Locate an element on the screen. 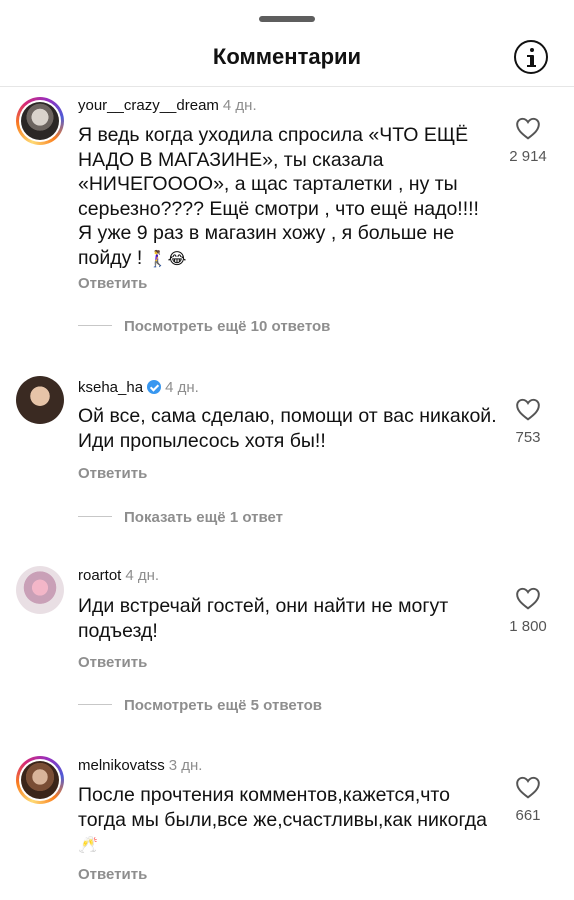  view-more-replies: Показать ещё 1 ответ is located at coordinates (180, 517).